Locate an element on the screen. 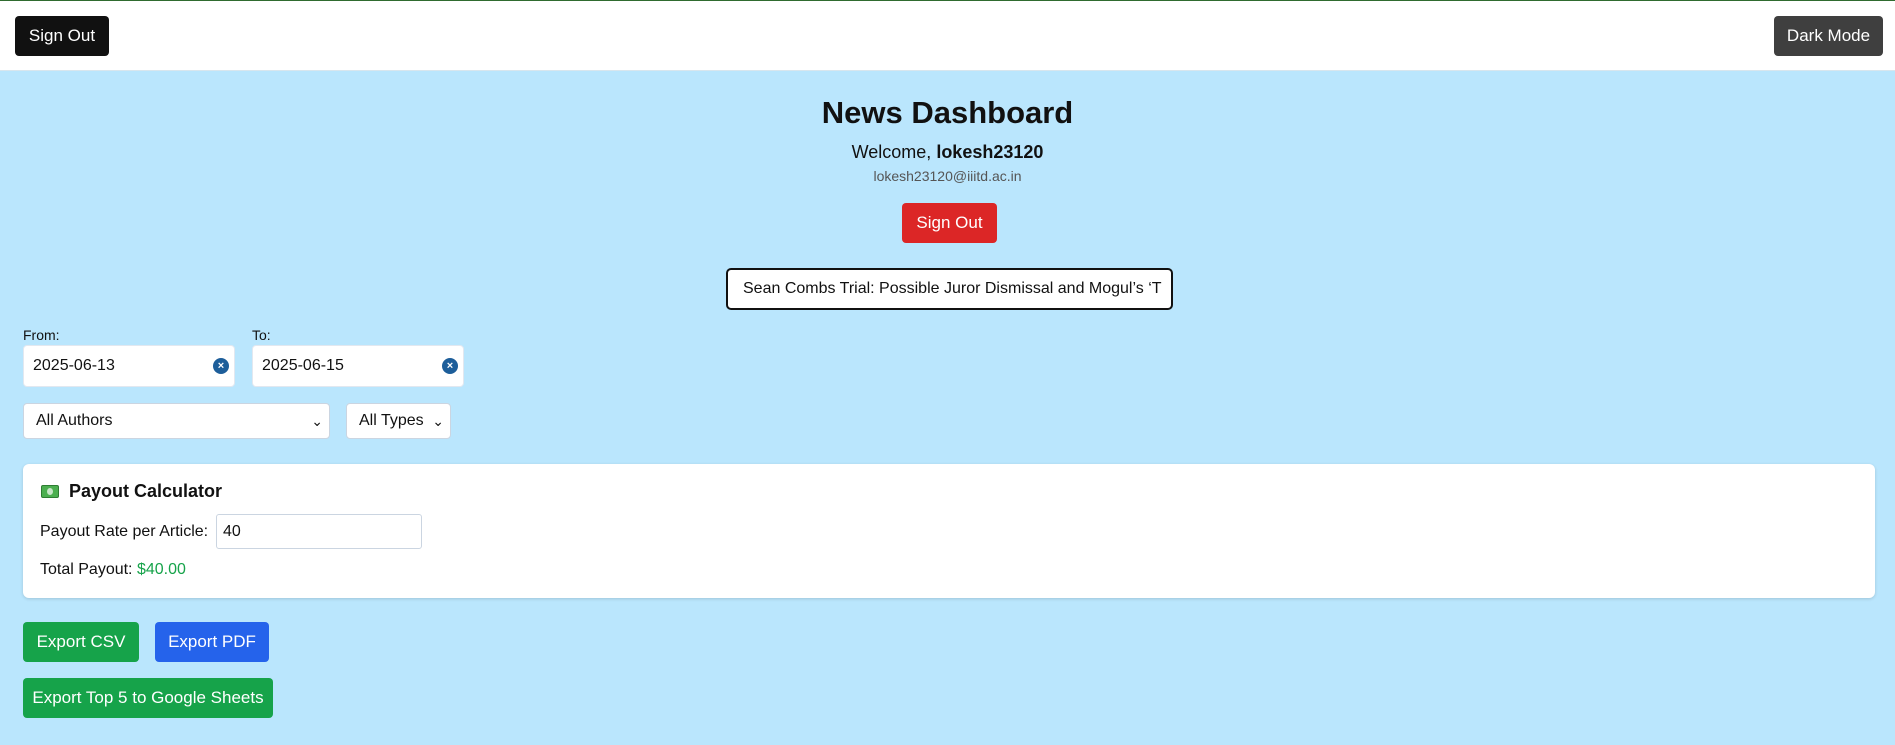  to-date-value: 2025-06-15 is located at coordinates (303, 365).